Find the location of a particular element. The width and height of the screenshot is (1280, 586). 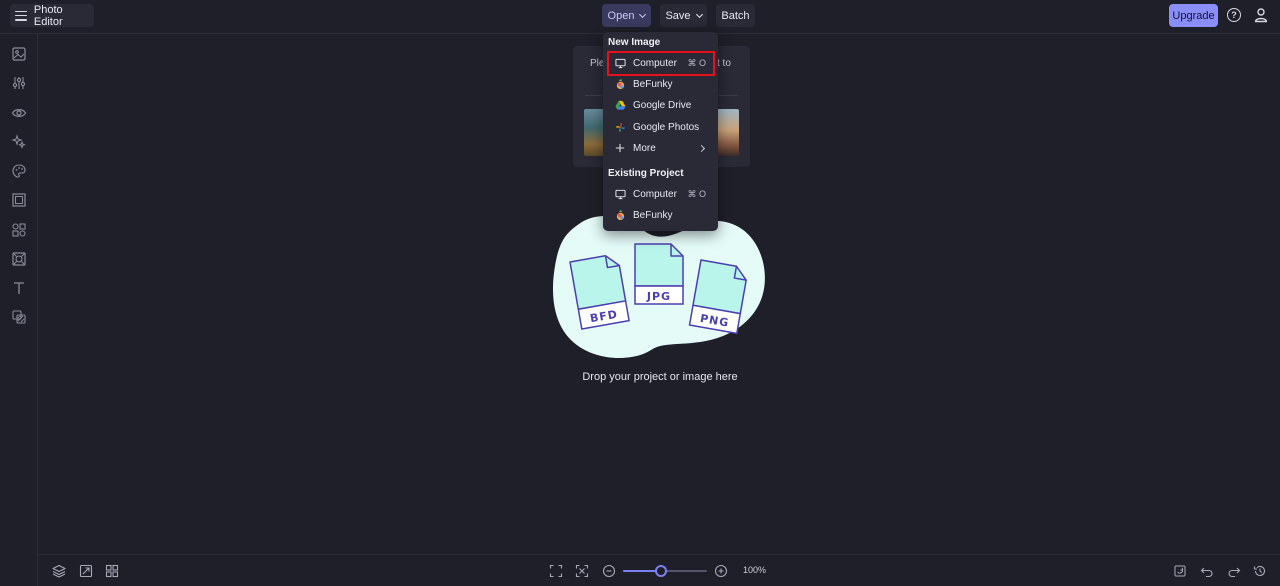

batch-button: Batch is located at coordinates (735, 15).